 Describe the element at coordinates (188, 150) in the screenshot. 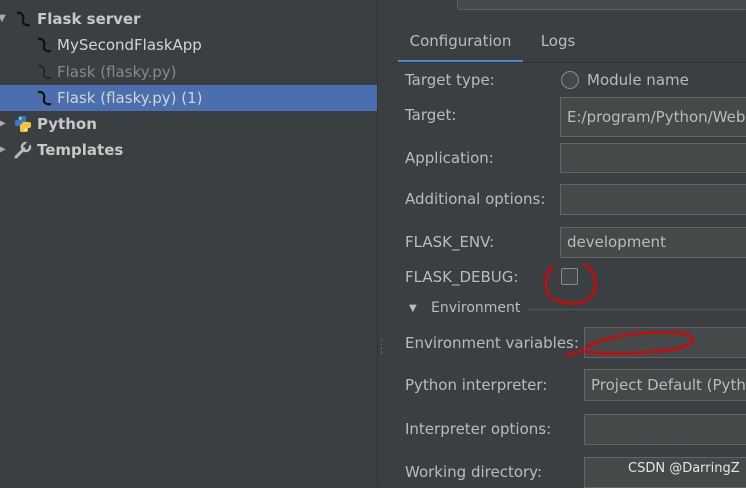

I see `tree-item-templates: ▶ Templates` at that location.